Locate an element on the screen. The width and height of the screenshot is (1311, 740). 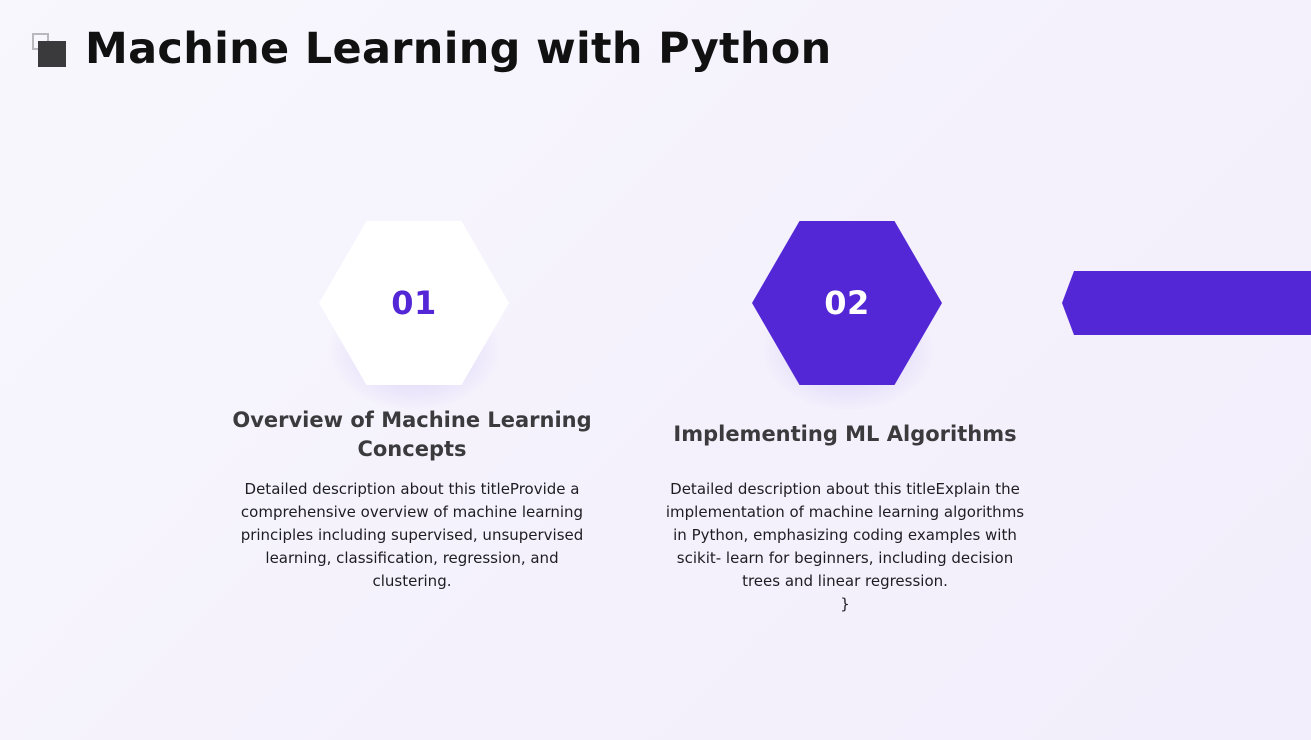
step-title-line: Implementing ML Algorithms is located at coordinates (845, 434).